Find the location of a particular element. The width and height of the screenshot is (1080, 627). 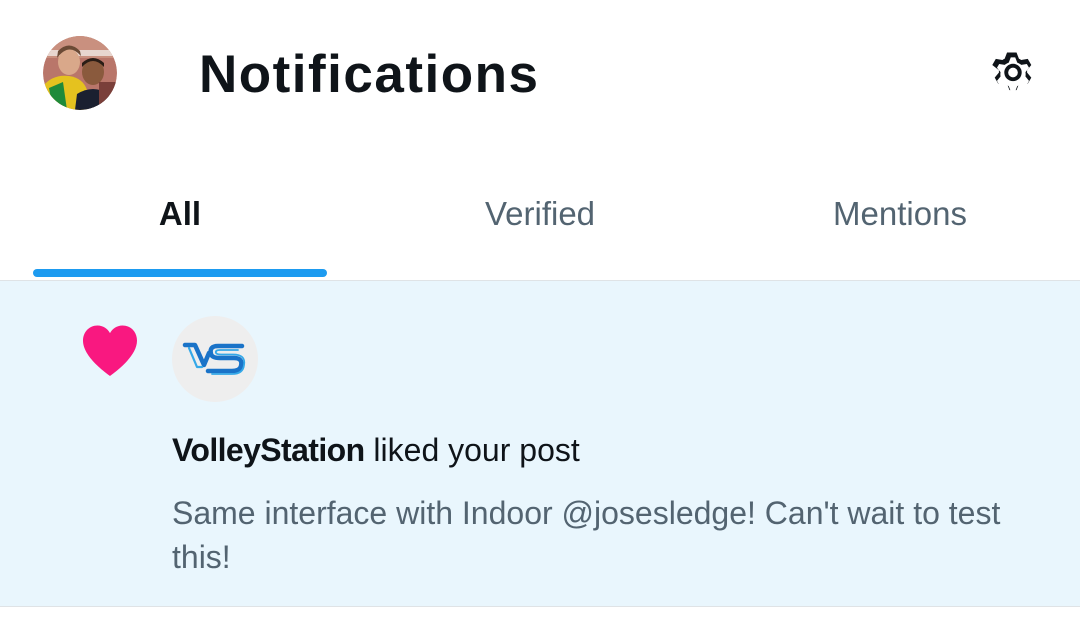

tab-all: All is located at coordinates (180, 215).